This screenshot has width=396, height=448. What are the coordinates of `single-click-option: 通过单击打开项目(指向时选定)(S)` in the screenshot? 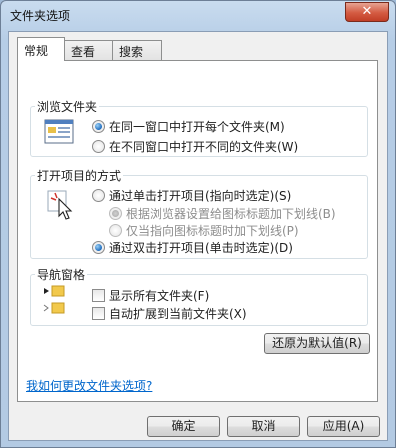 It's located at (191, 195).